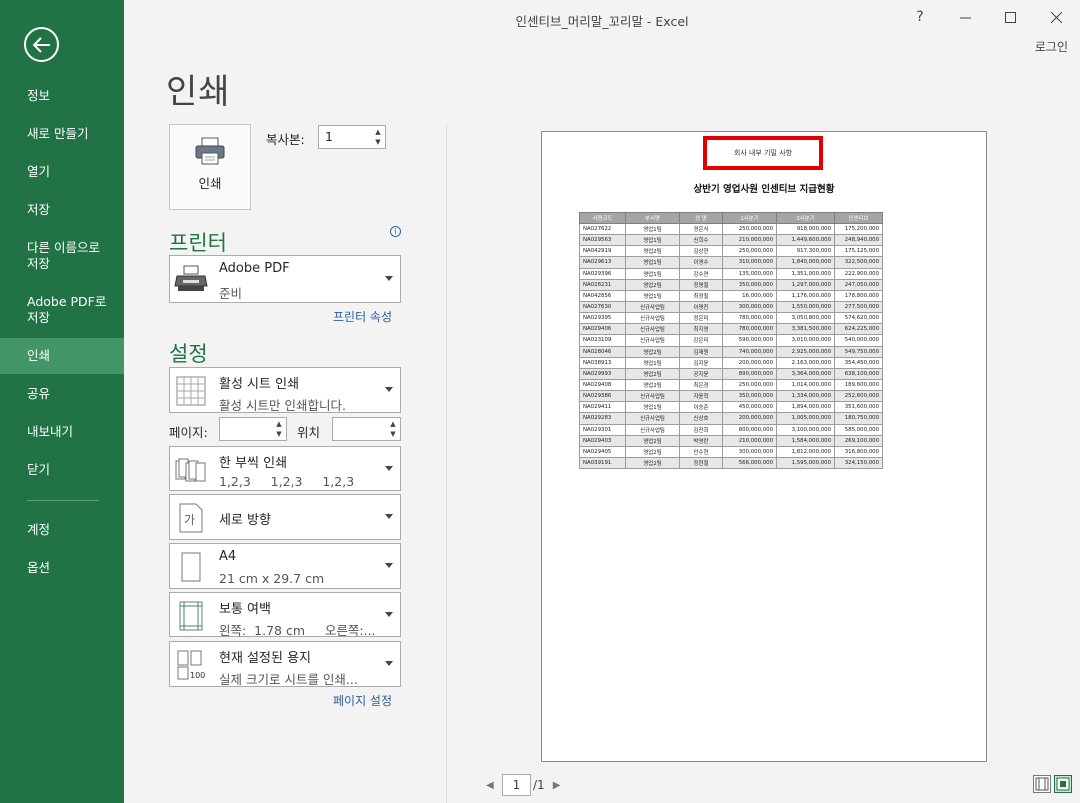  I want to click on paper-size-title: A4, so click(228, 556).